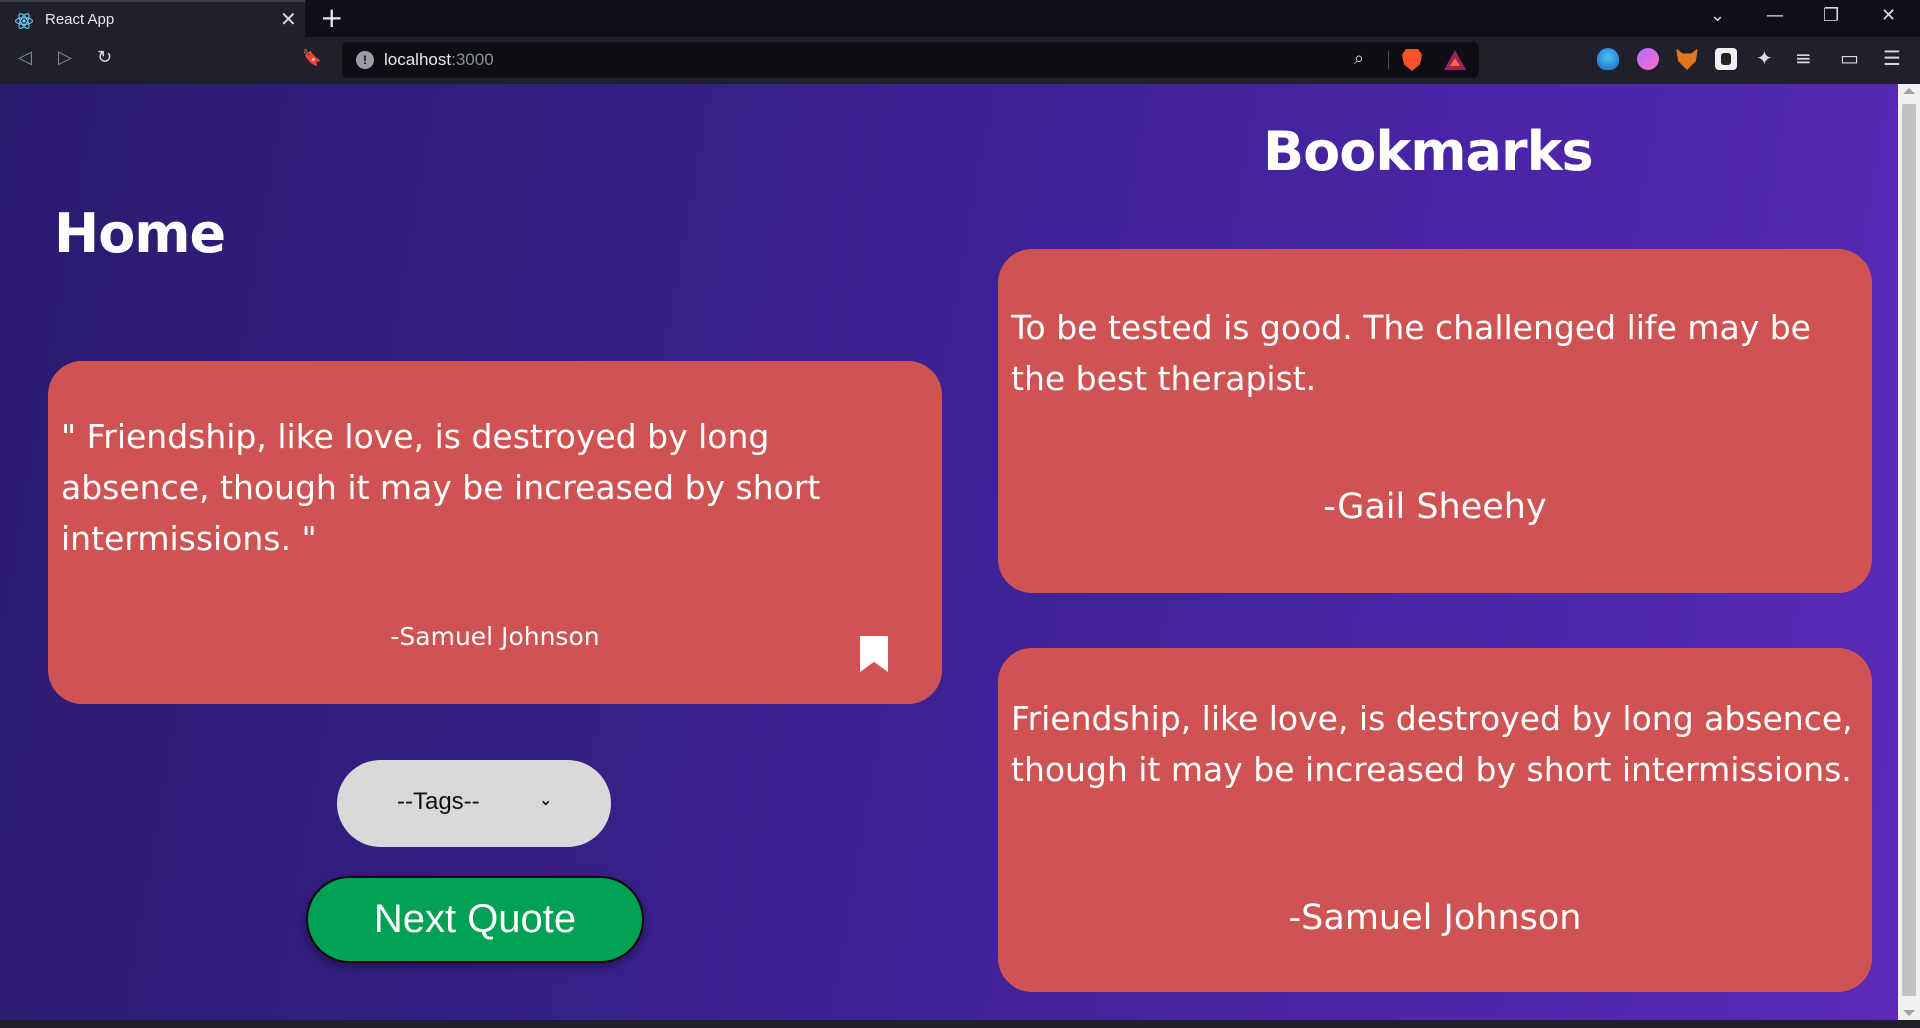 This screenshot has width=1920, height=1028. Describe the element at coordinates (288, 19) in the screenshot. I see `tab-close-icon: ✕` at that location.